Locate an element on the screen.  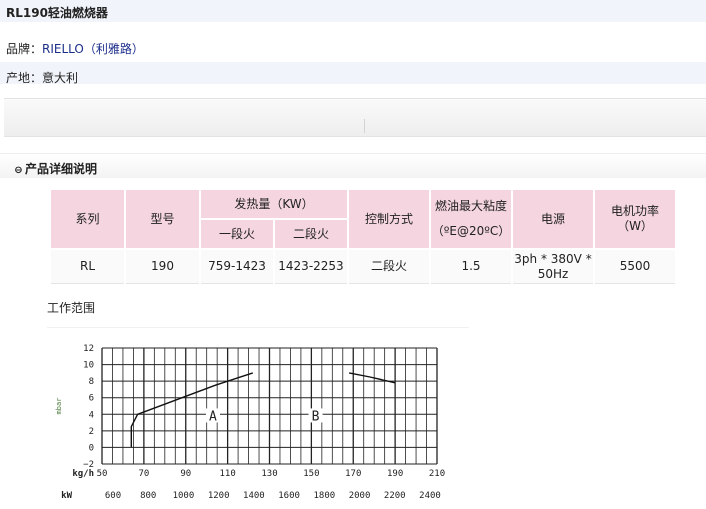
cell-motor: 5500 is located at coordinates (635, 267).